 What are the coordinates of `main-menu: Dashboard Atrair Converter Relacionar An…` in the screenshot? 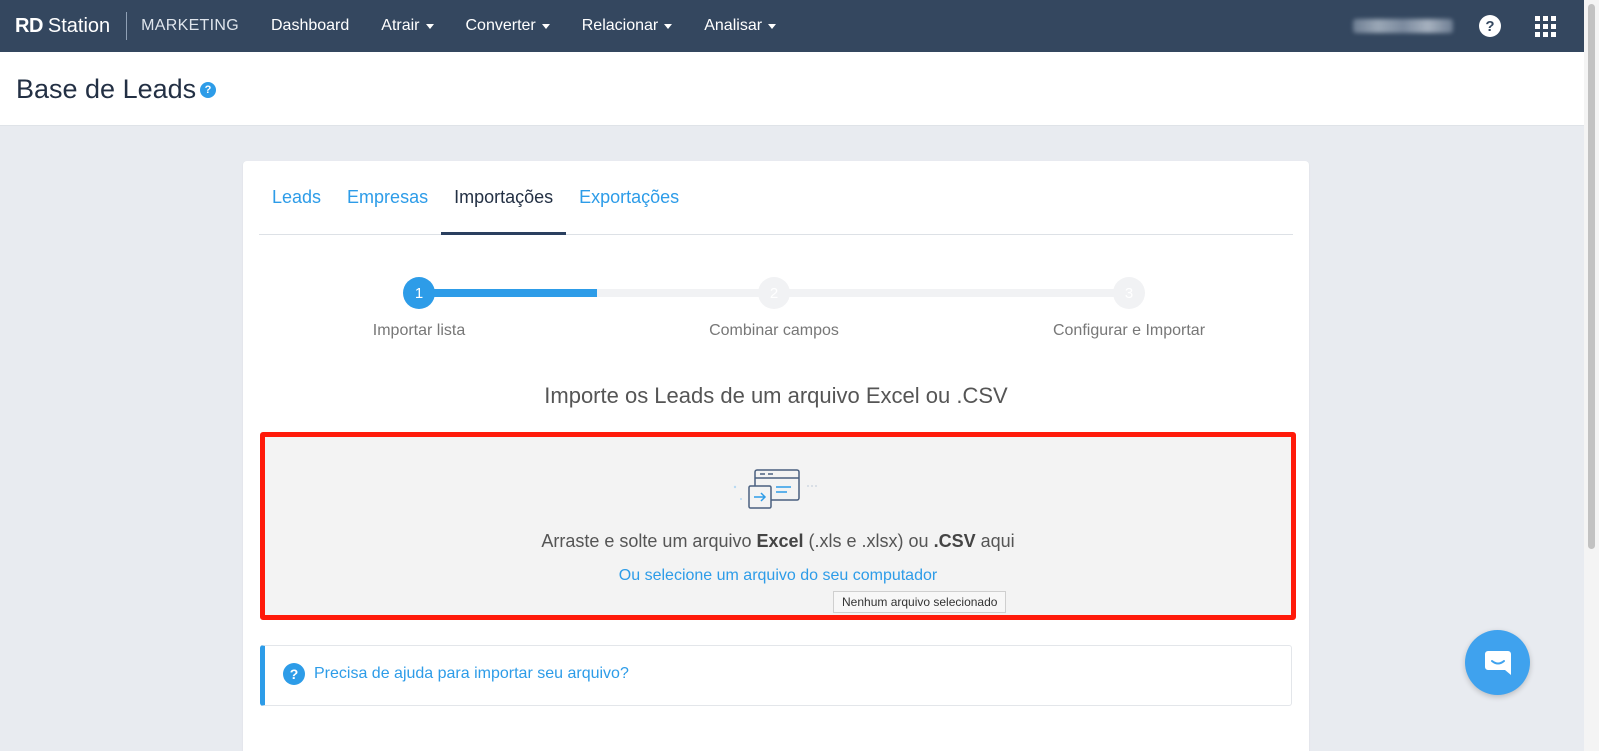 It's located at (523, 26).